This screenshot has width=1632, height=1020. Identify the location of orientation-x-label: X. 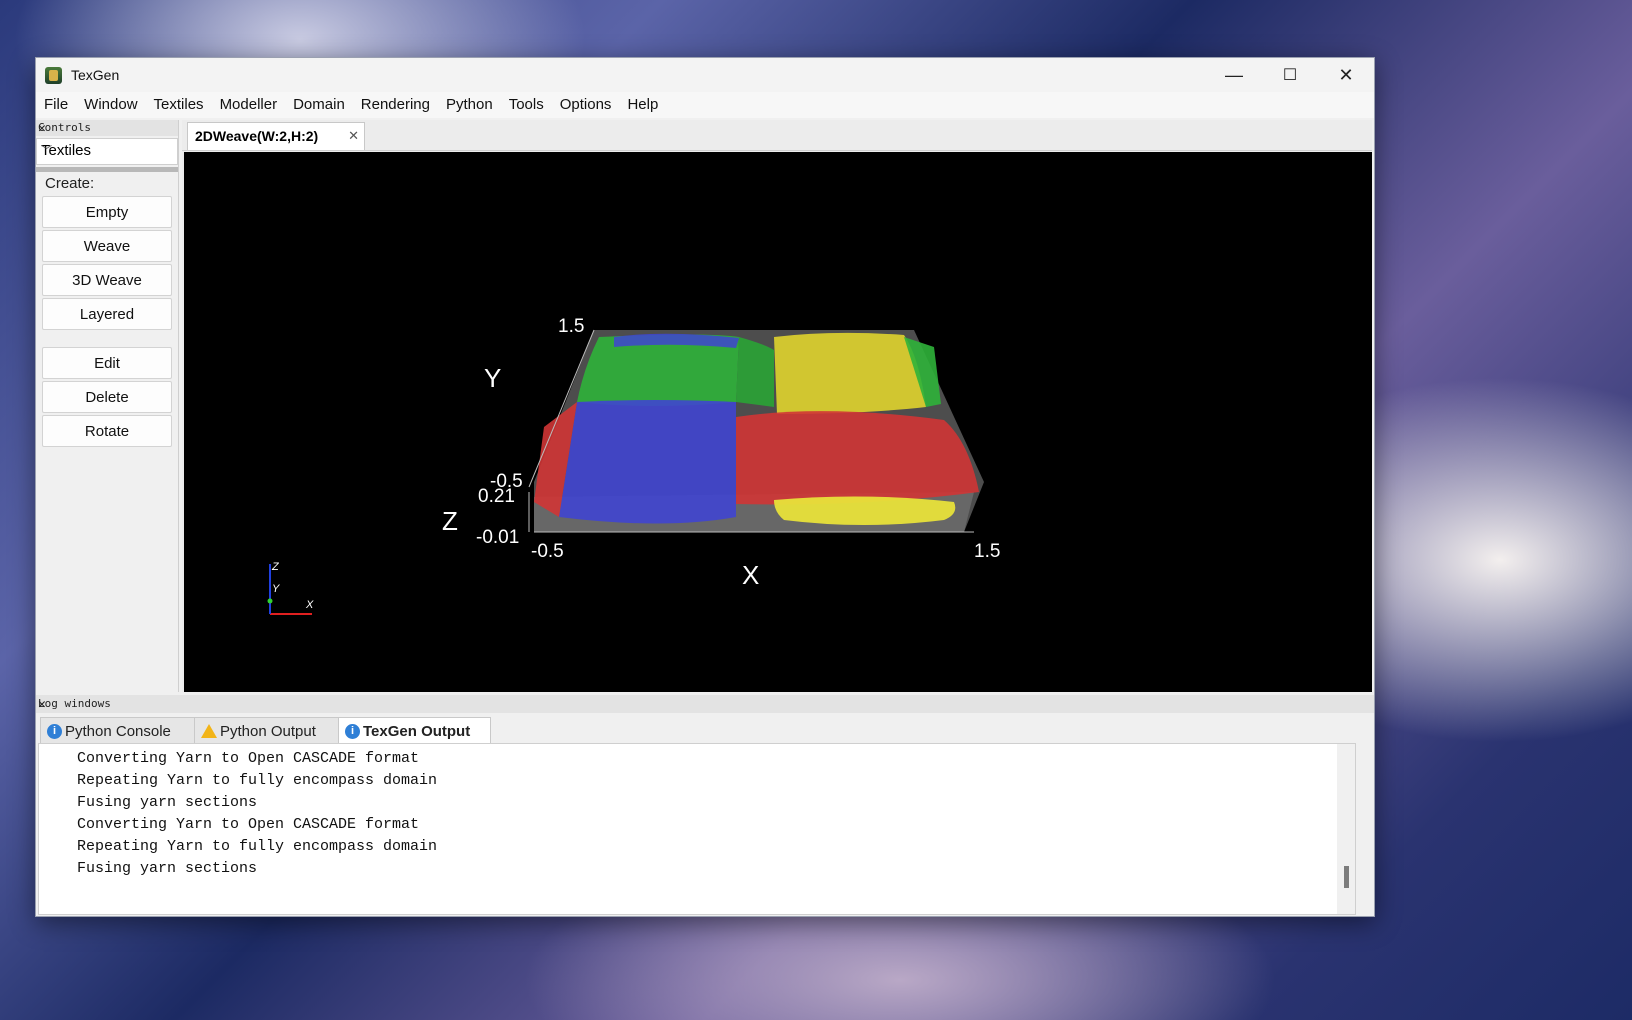
(309, 605).